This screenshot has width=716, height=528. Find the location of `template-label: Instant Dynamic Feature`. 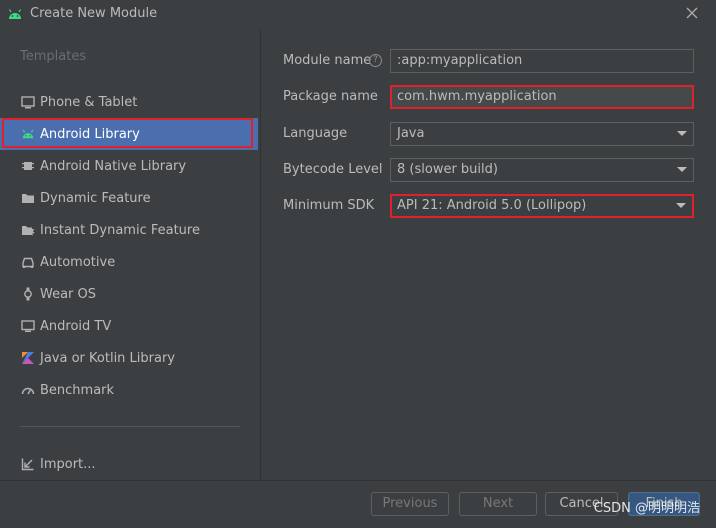

template-label: Instant Dynamic Feature is located at coordinates (120, 230).